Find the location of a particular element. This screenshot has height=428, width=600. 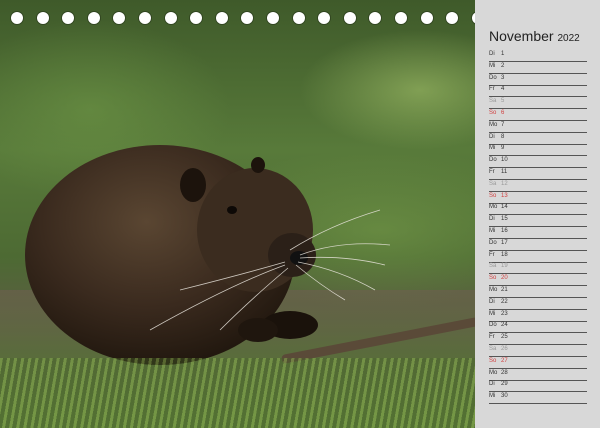

grass-foreground is located at coordinates (237, 393).